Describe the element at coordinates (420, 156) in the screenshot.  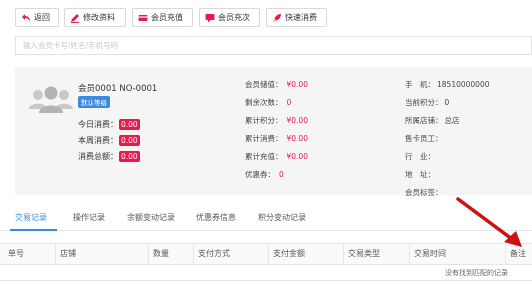
I see `industry-label: 行 业：` at that location.